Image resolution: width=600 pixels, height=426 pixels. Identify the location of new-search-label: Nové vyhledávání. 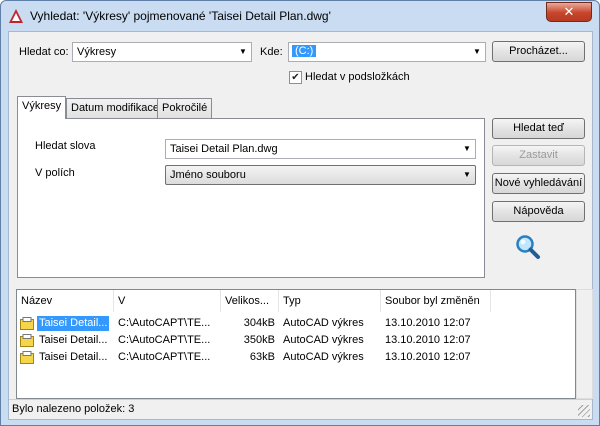
(538, 183).